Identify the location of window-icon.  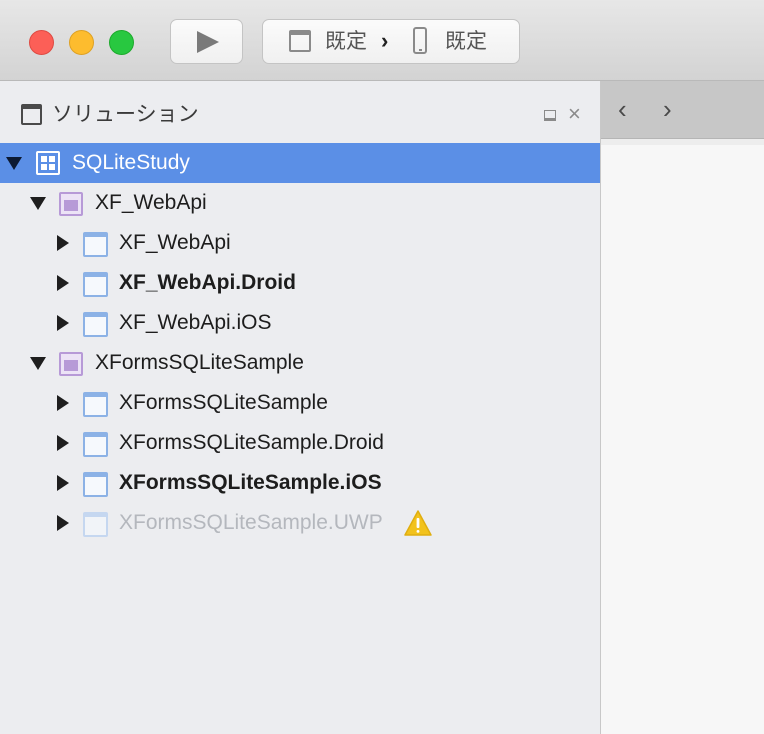
(300, 41).